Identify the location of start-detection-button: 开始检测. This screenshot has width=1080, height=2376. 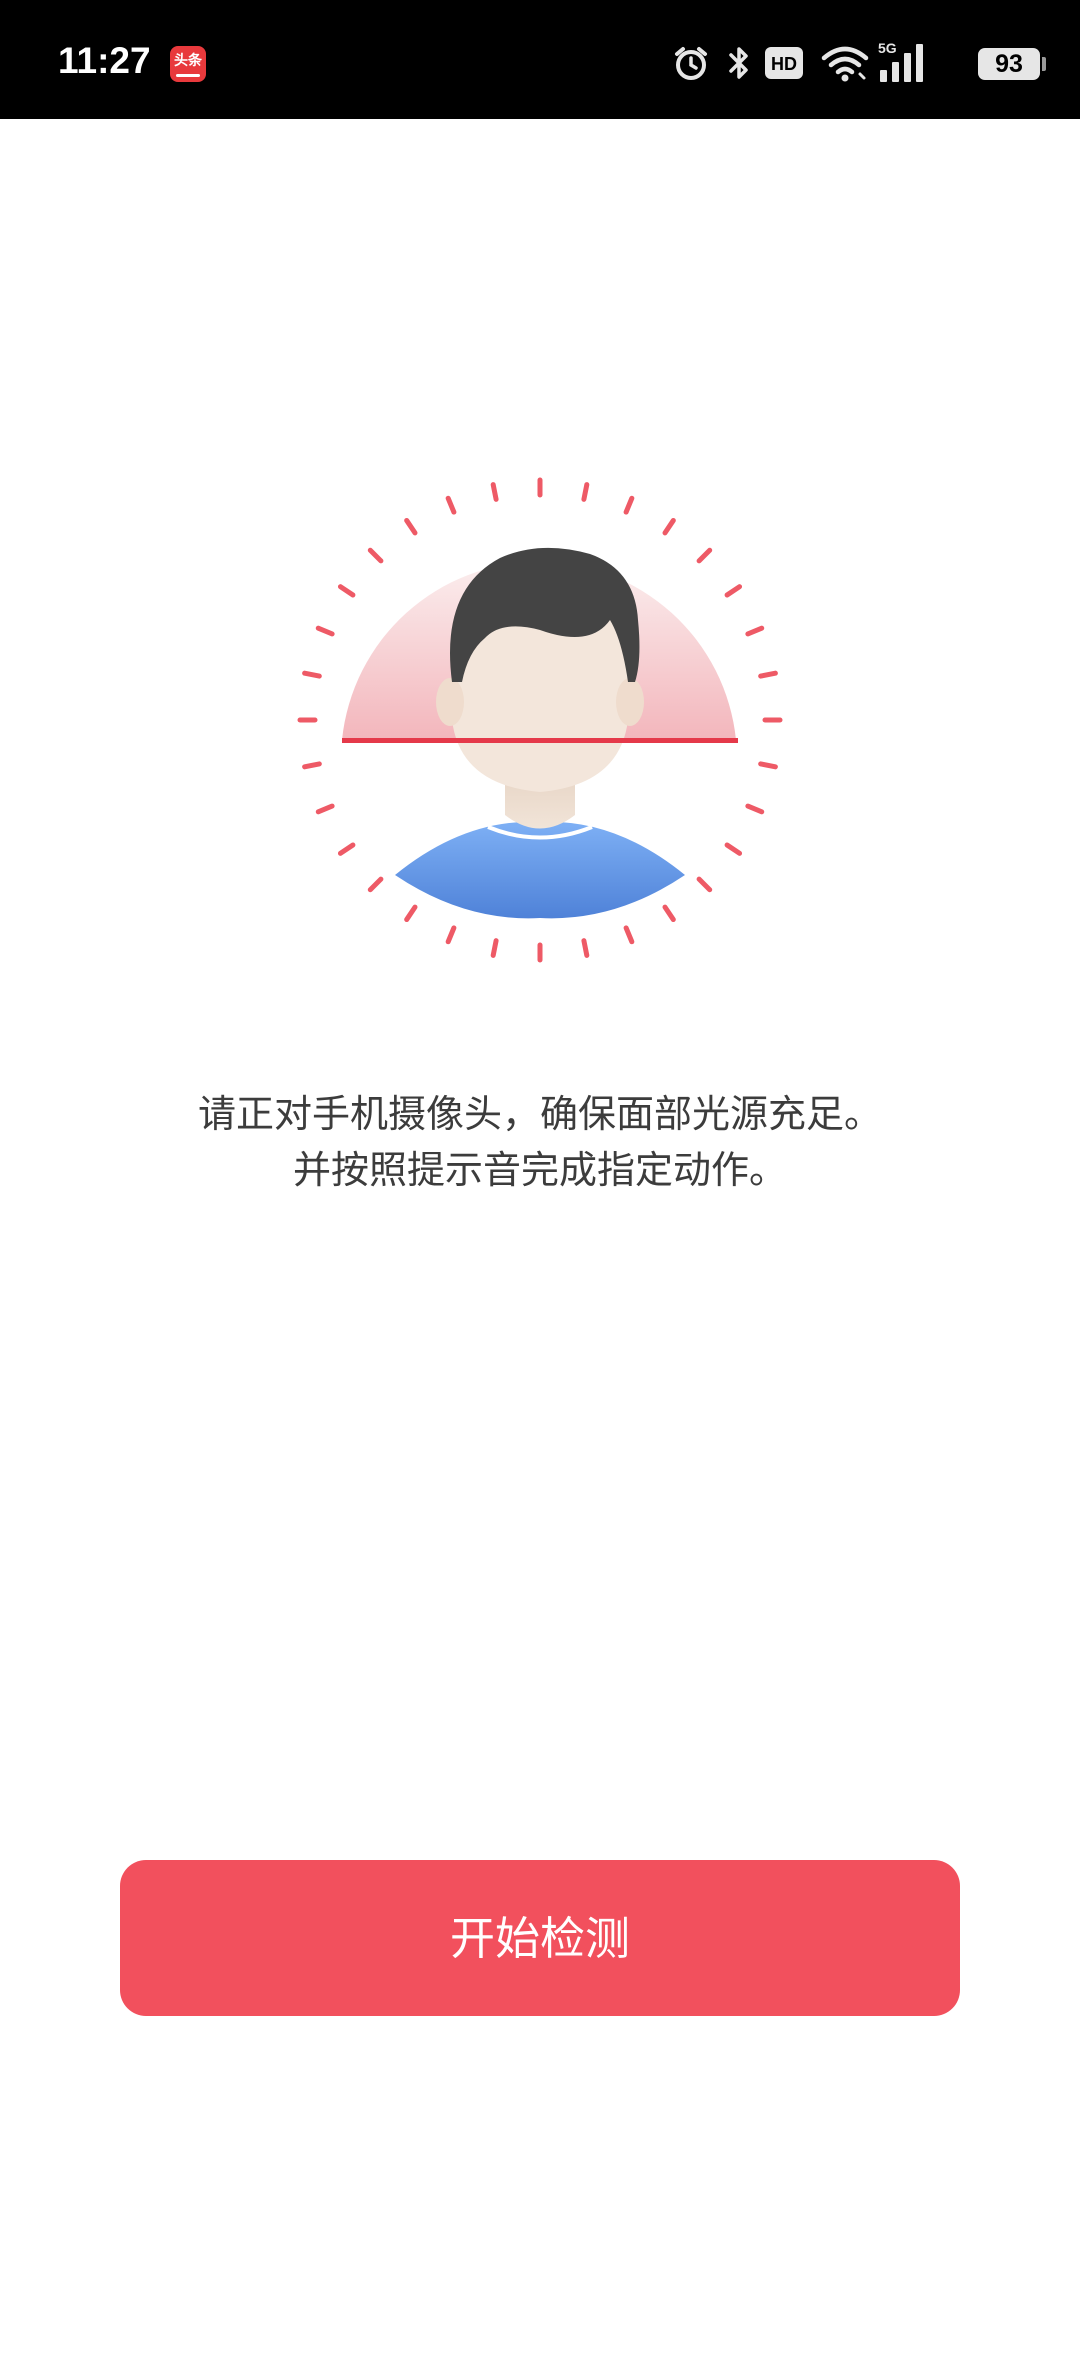
(540, 1938).